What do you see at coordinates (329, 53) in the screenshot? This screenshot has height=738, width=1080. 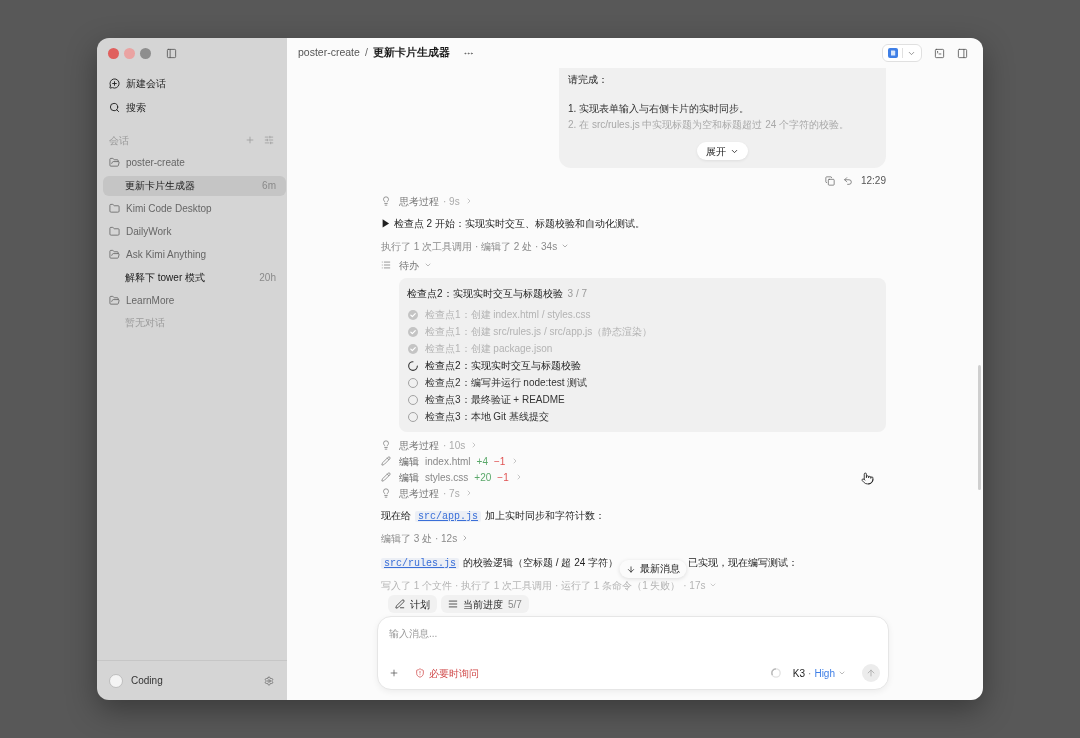 I see `breadcrumb-item: poster-create` at bounding box center [329, 53].